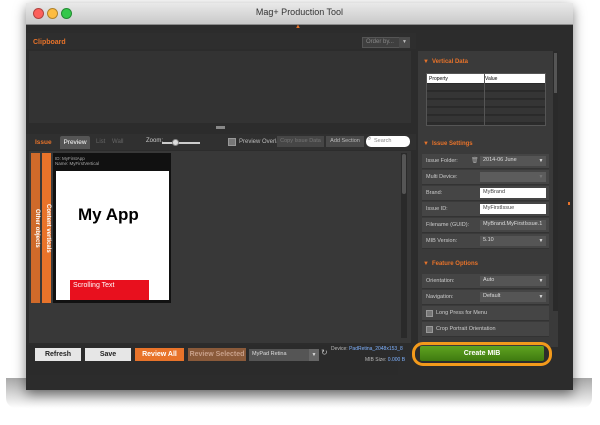  Describe the element at coordinates (440, 281) in the screenshot. I see `orientation-label: Orientation:` at that location.